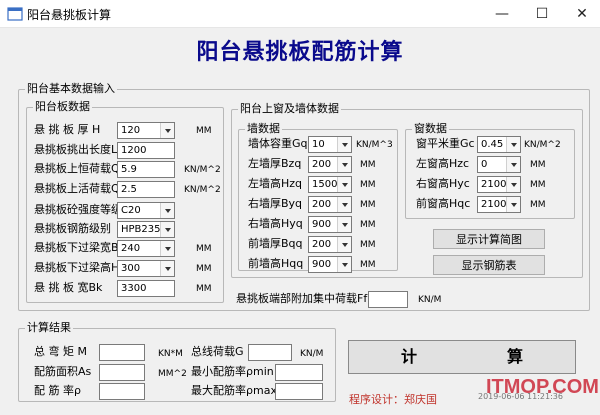 Image resolution: width=600 pixels, height=415 pixels. I want to click on calculate-label-right: 算, so click(515, 356).